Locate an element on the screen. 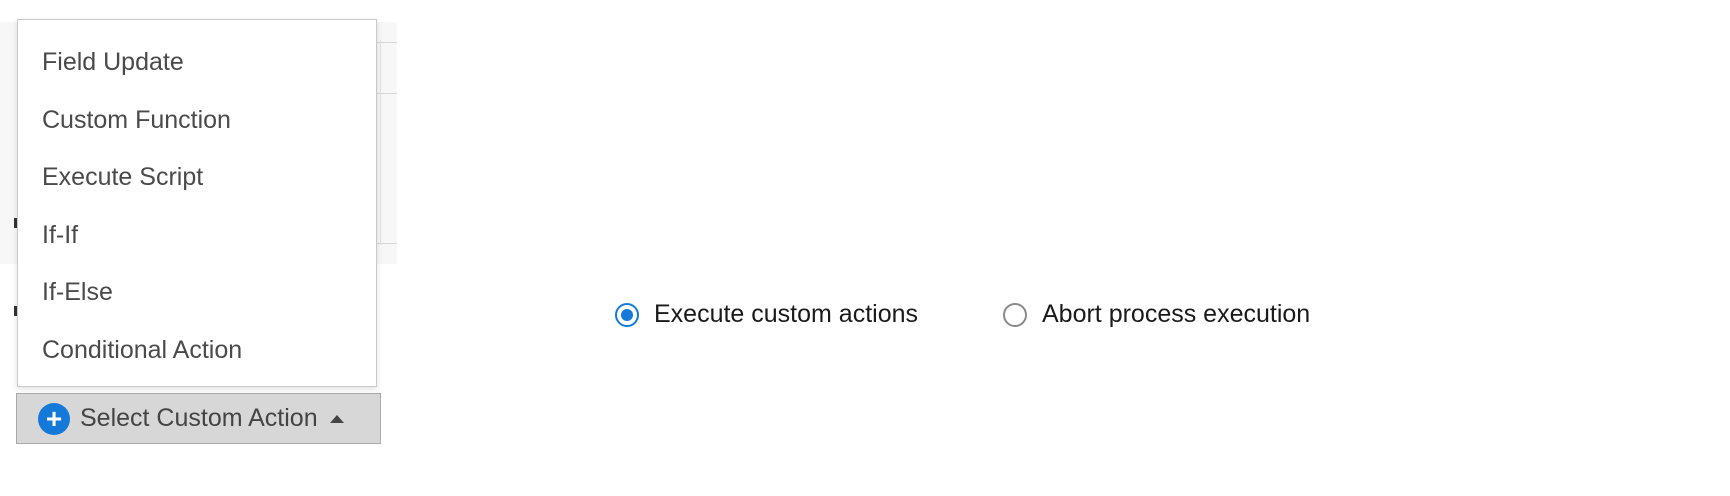  select-custom-action-button: + Select Custom Action is located at coordinates (198, 418).